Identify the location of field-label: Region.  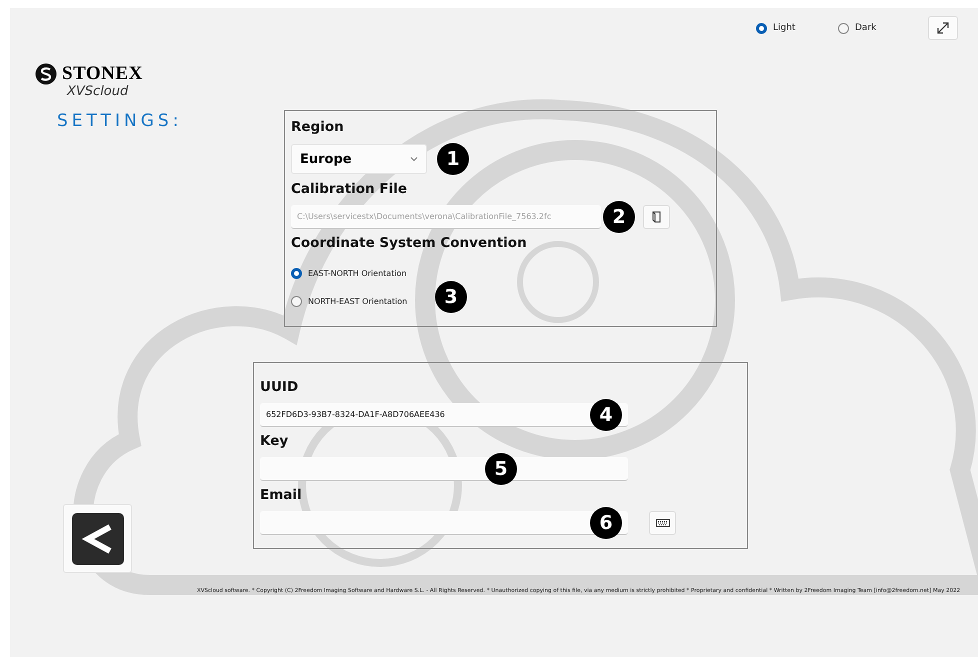
(318, 128).